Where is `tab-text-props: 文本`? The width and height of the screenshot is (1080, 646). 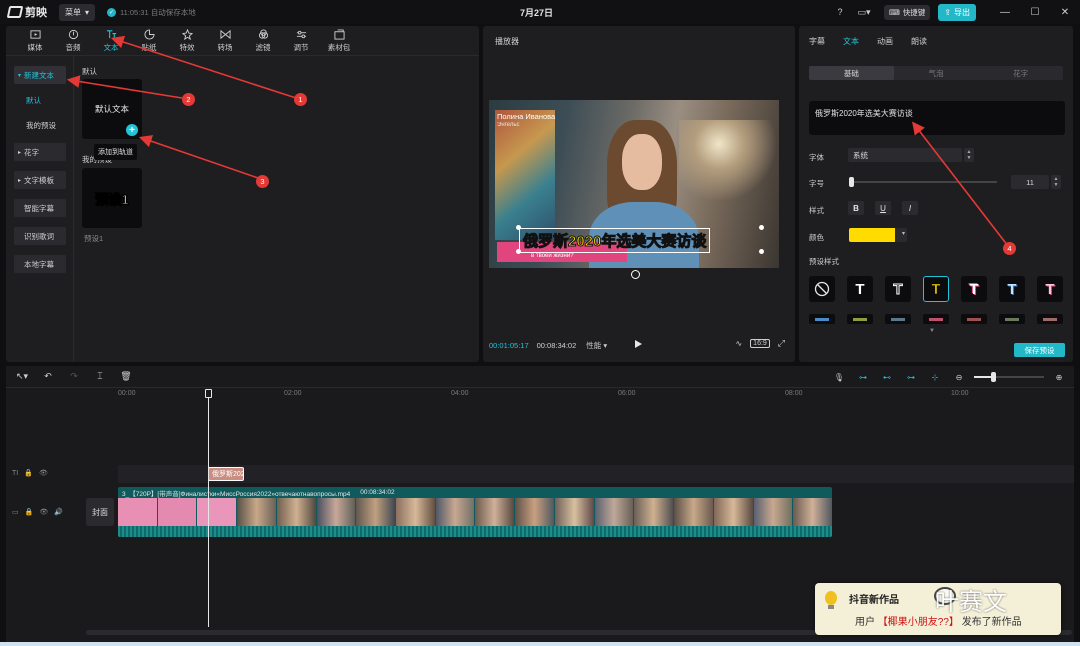
tab-text-props: 文本 is located at coordinates (851, 41).